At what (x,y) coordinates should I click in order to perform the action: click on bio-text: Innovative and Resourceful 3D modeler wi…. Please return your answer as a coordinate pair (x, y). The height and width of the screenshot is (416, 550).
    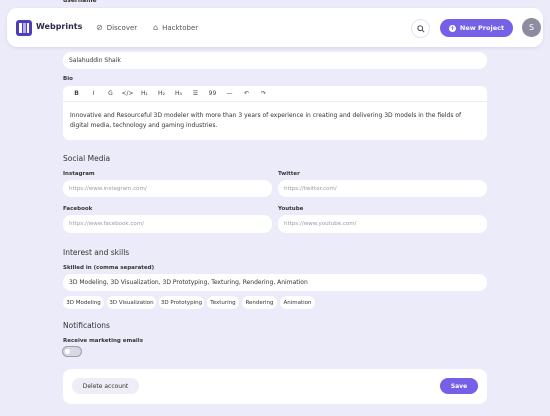
    Looking at the image, I should click on (275, 121).